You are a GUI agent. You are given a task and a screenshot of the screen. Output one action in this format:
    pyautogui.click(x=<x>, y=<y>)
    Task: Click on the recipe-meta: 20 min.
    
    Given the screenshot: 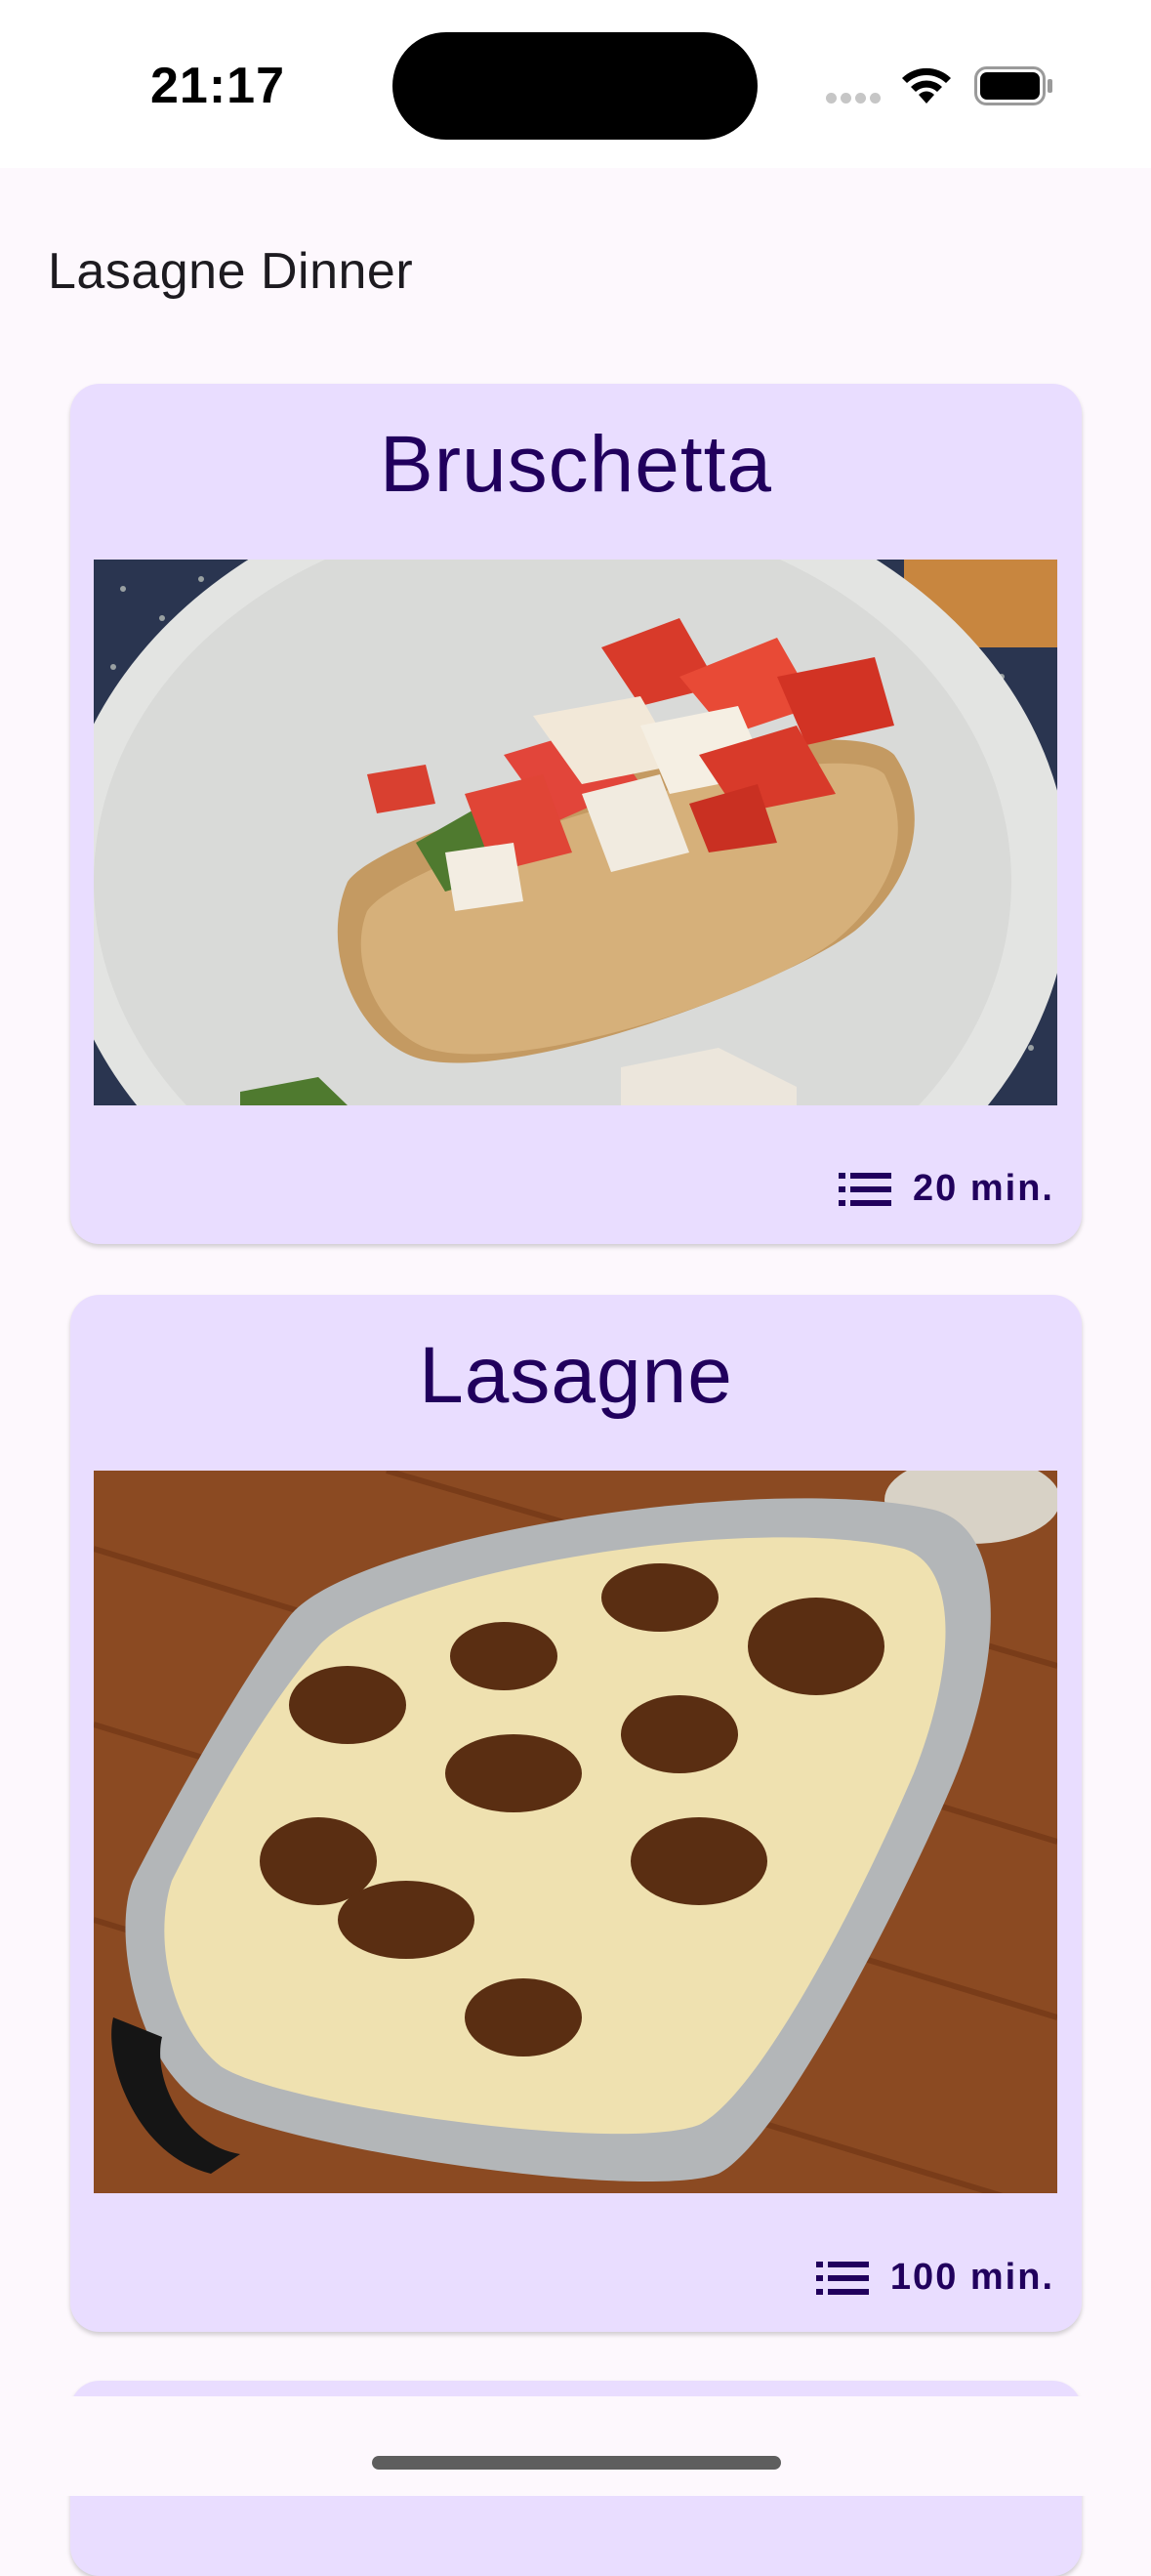 What is the action you would take?
    pyautogui.click(x=946, y=1189)
    